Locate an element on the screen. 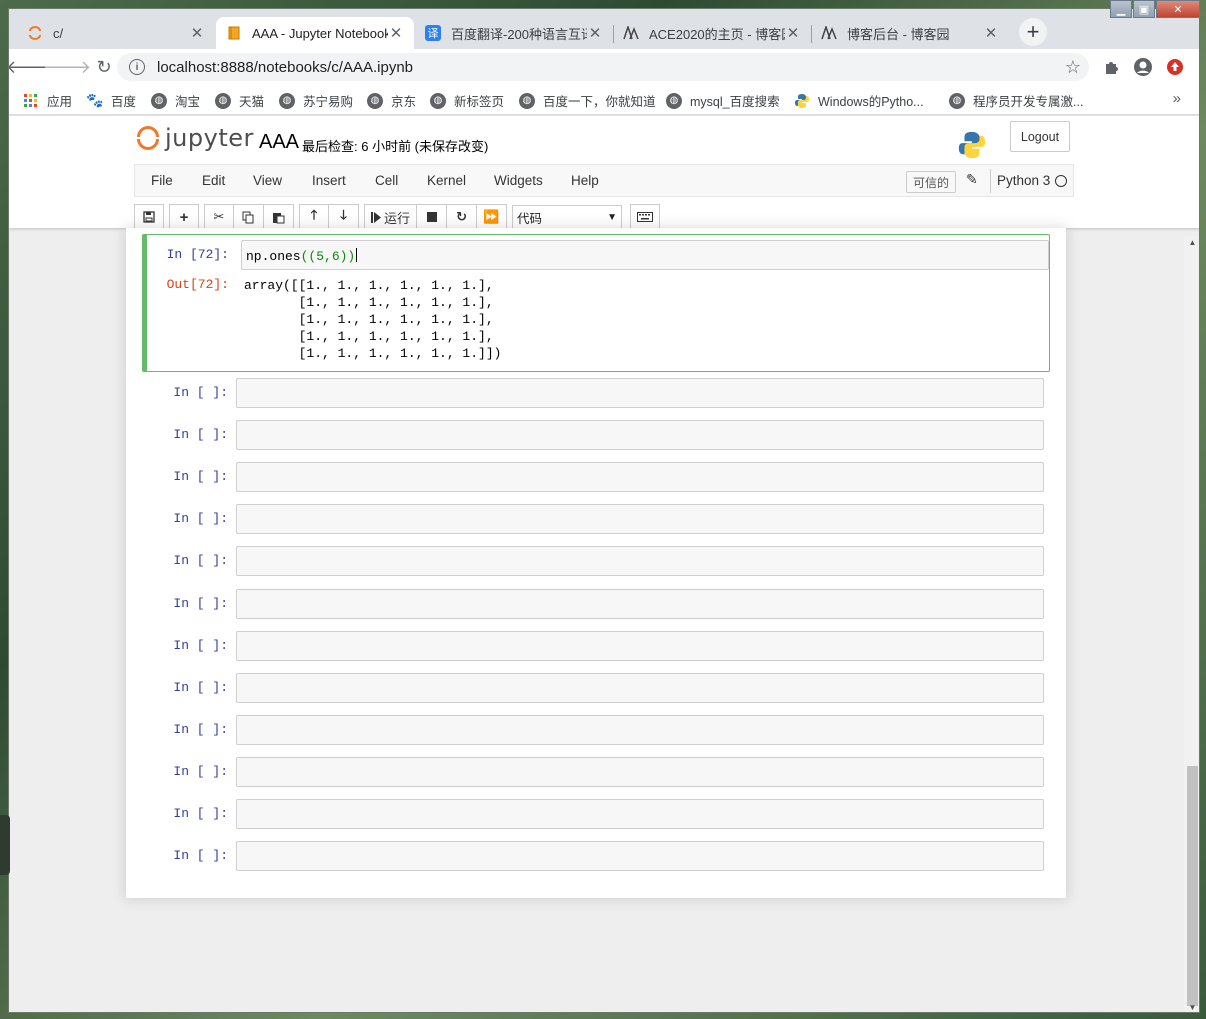  stop-icon is located at coordinates (431, 217).